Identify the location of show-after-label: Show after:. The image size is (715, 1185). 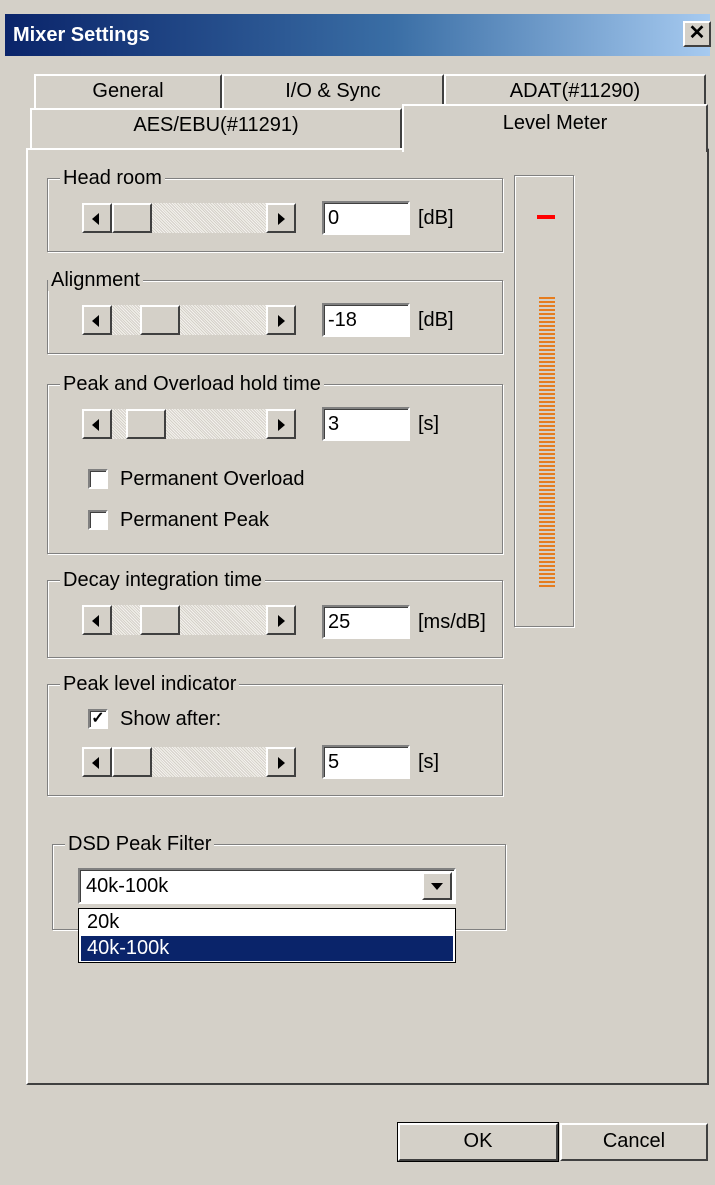
(171, 719).